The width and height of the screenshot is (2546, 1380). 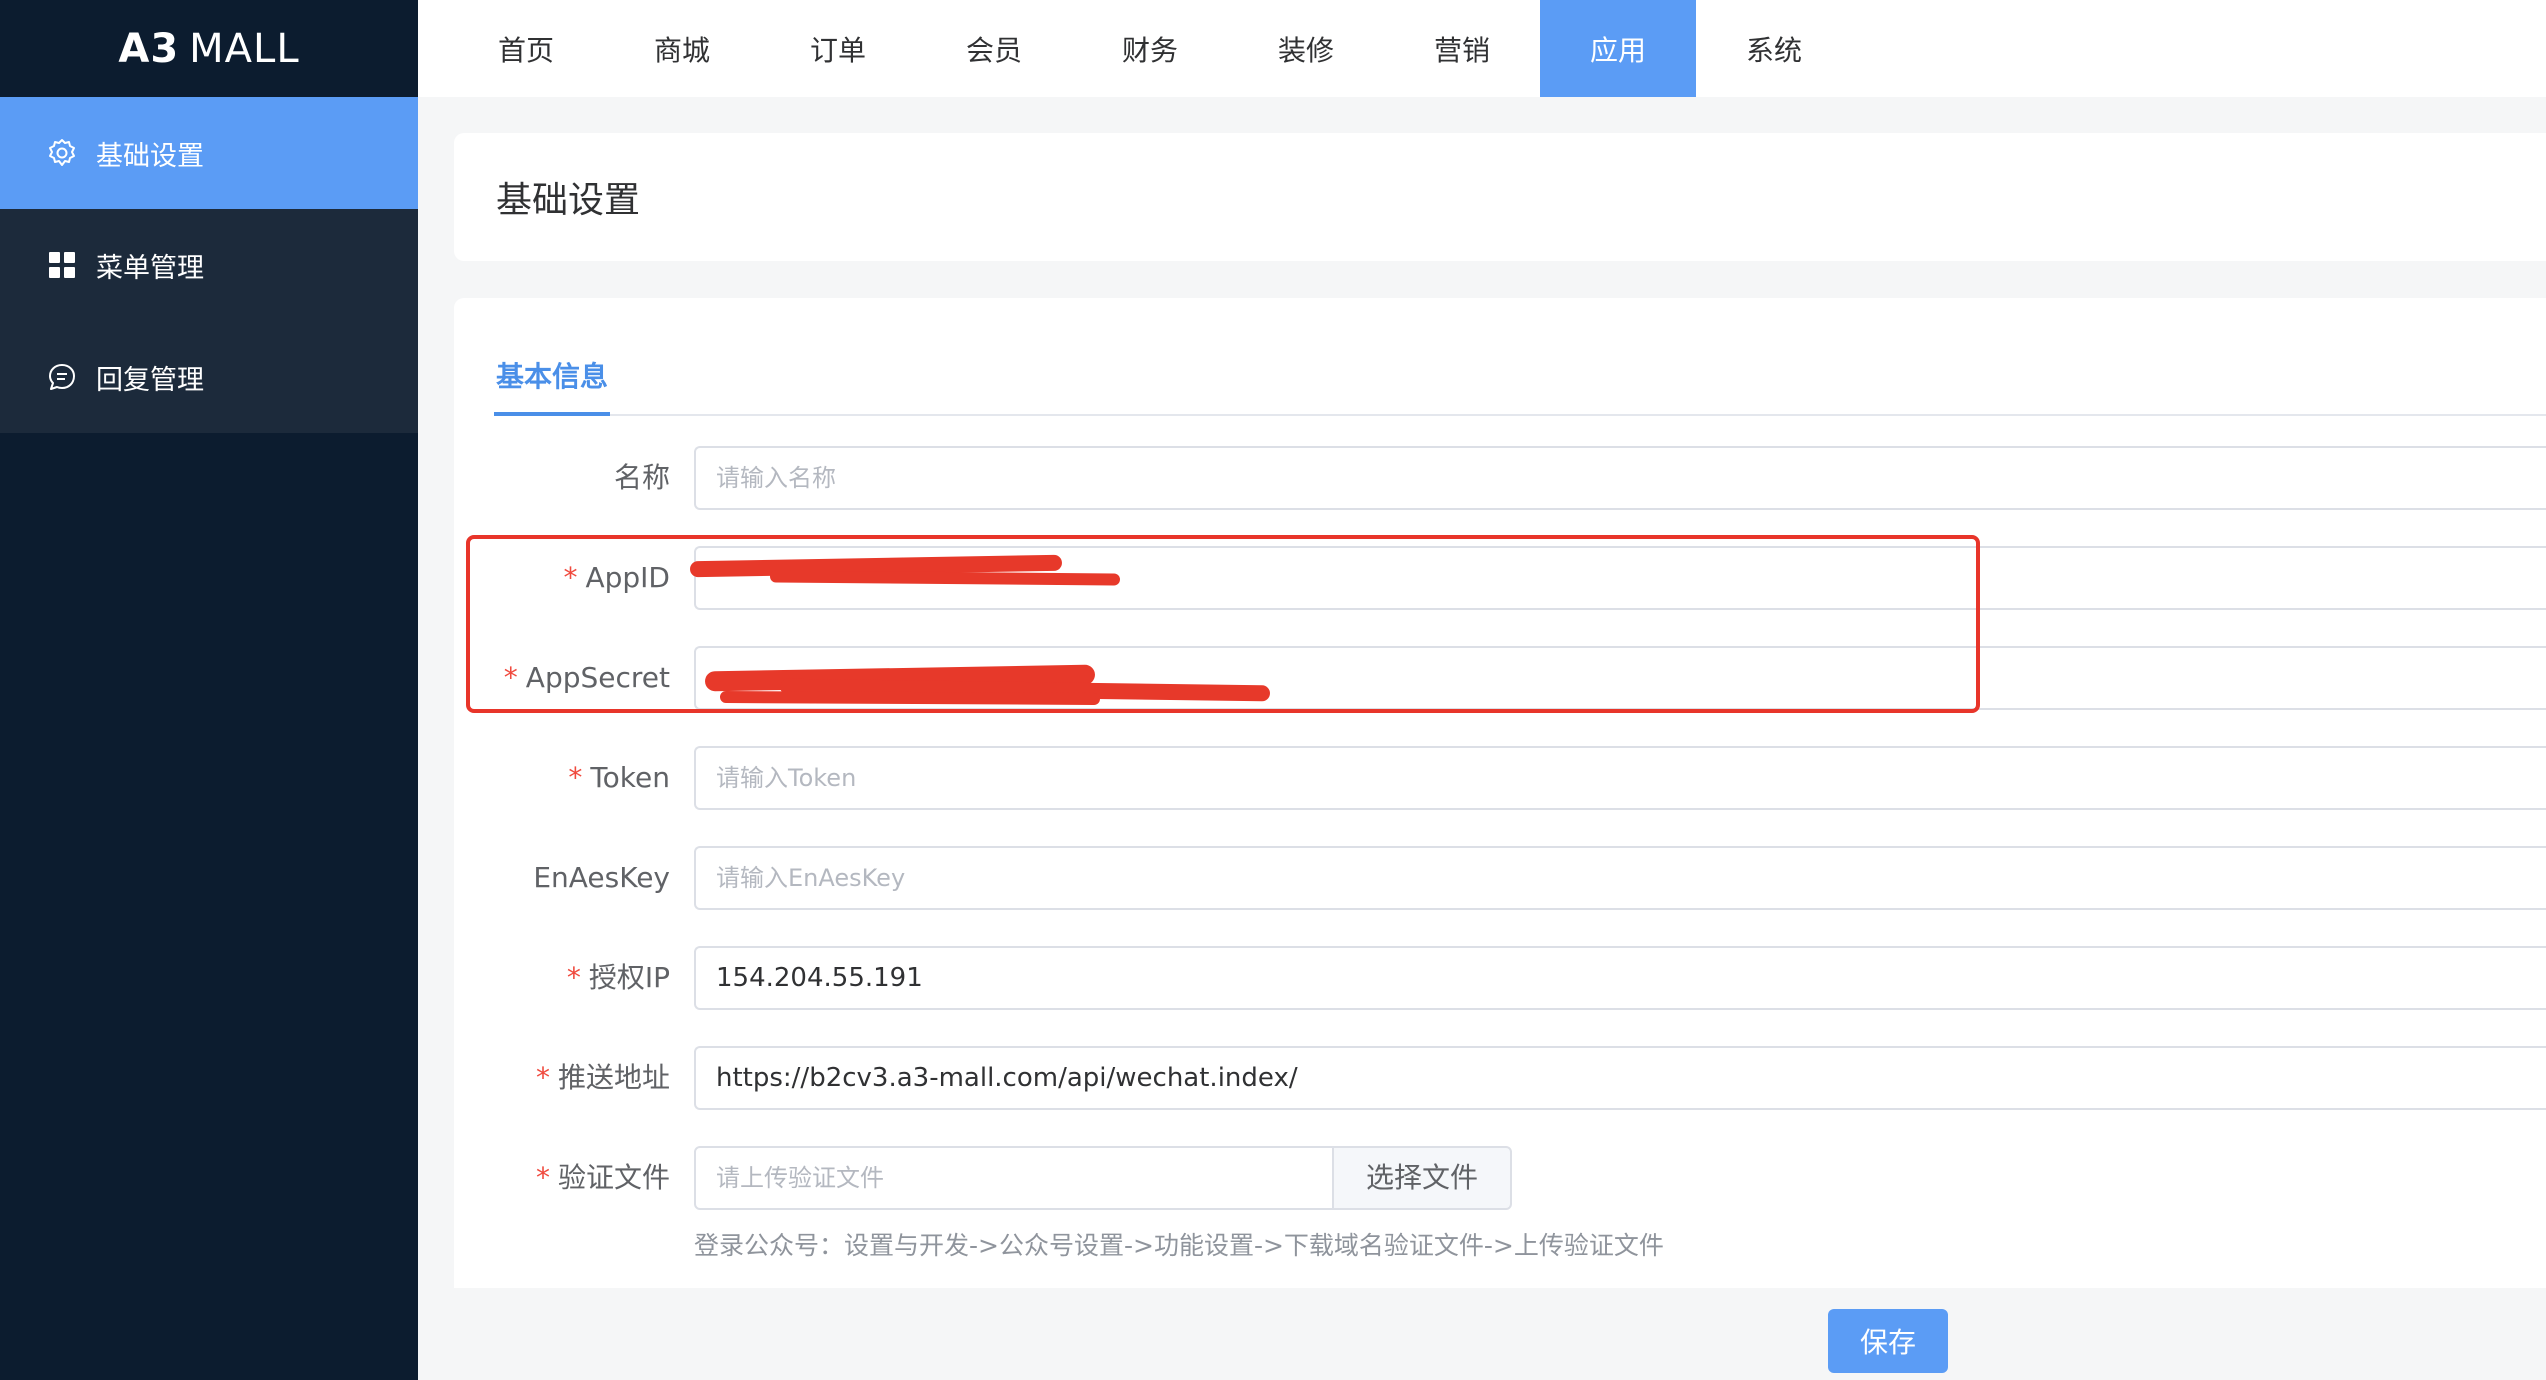 What do you see at coordinates (568, 200) in the screenshot?
I see `page-title: 基础设置` at bounding box center [568, 200].